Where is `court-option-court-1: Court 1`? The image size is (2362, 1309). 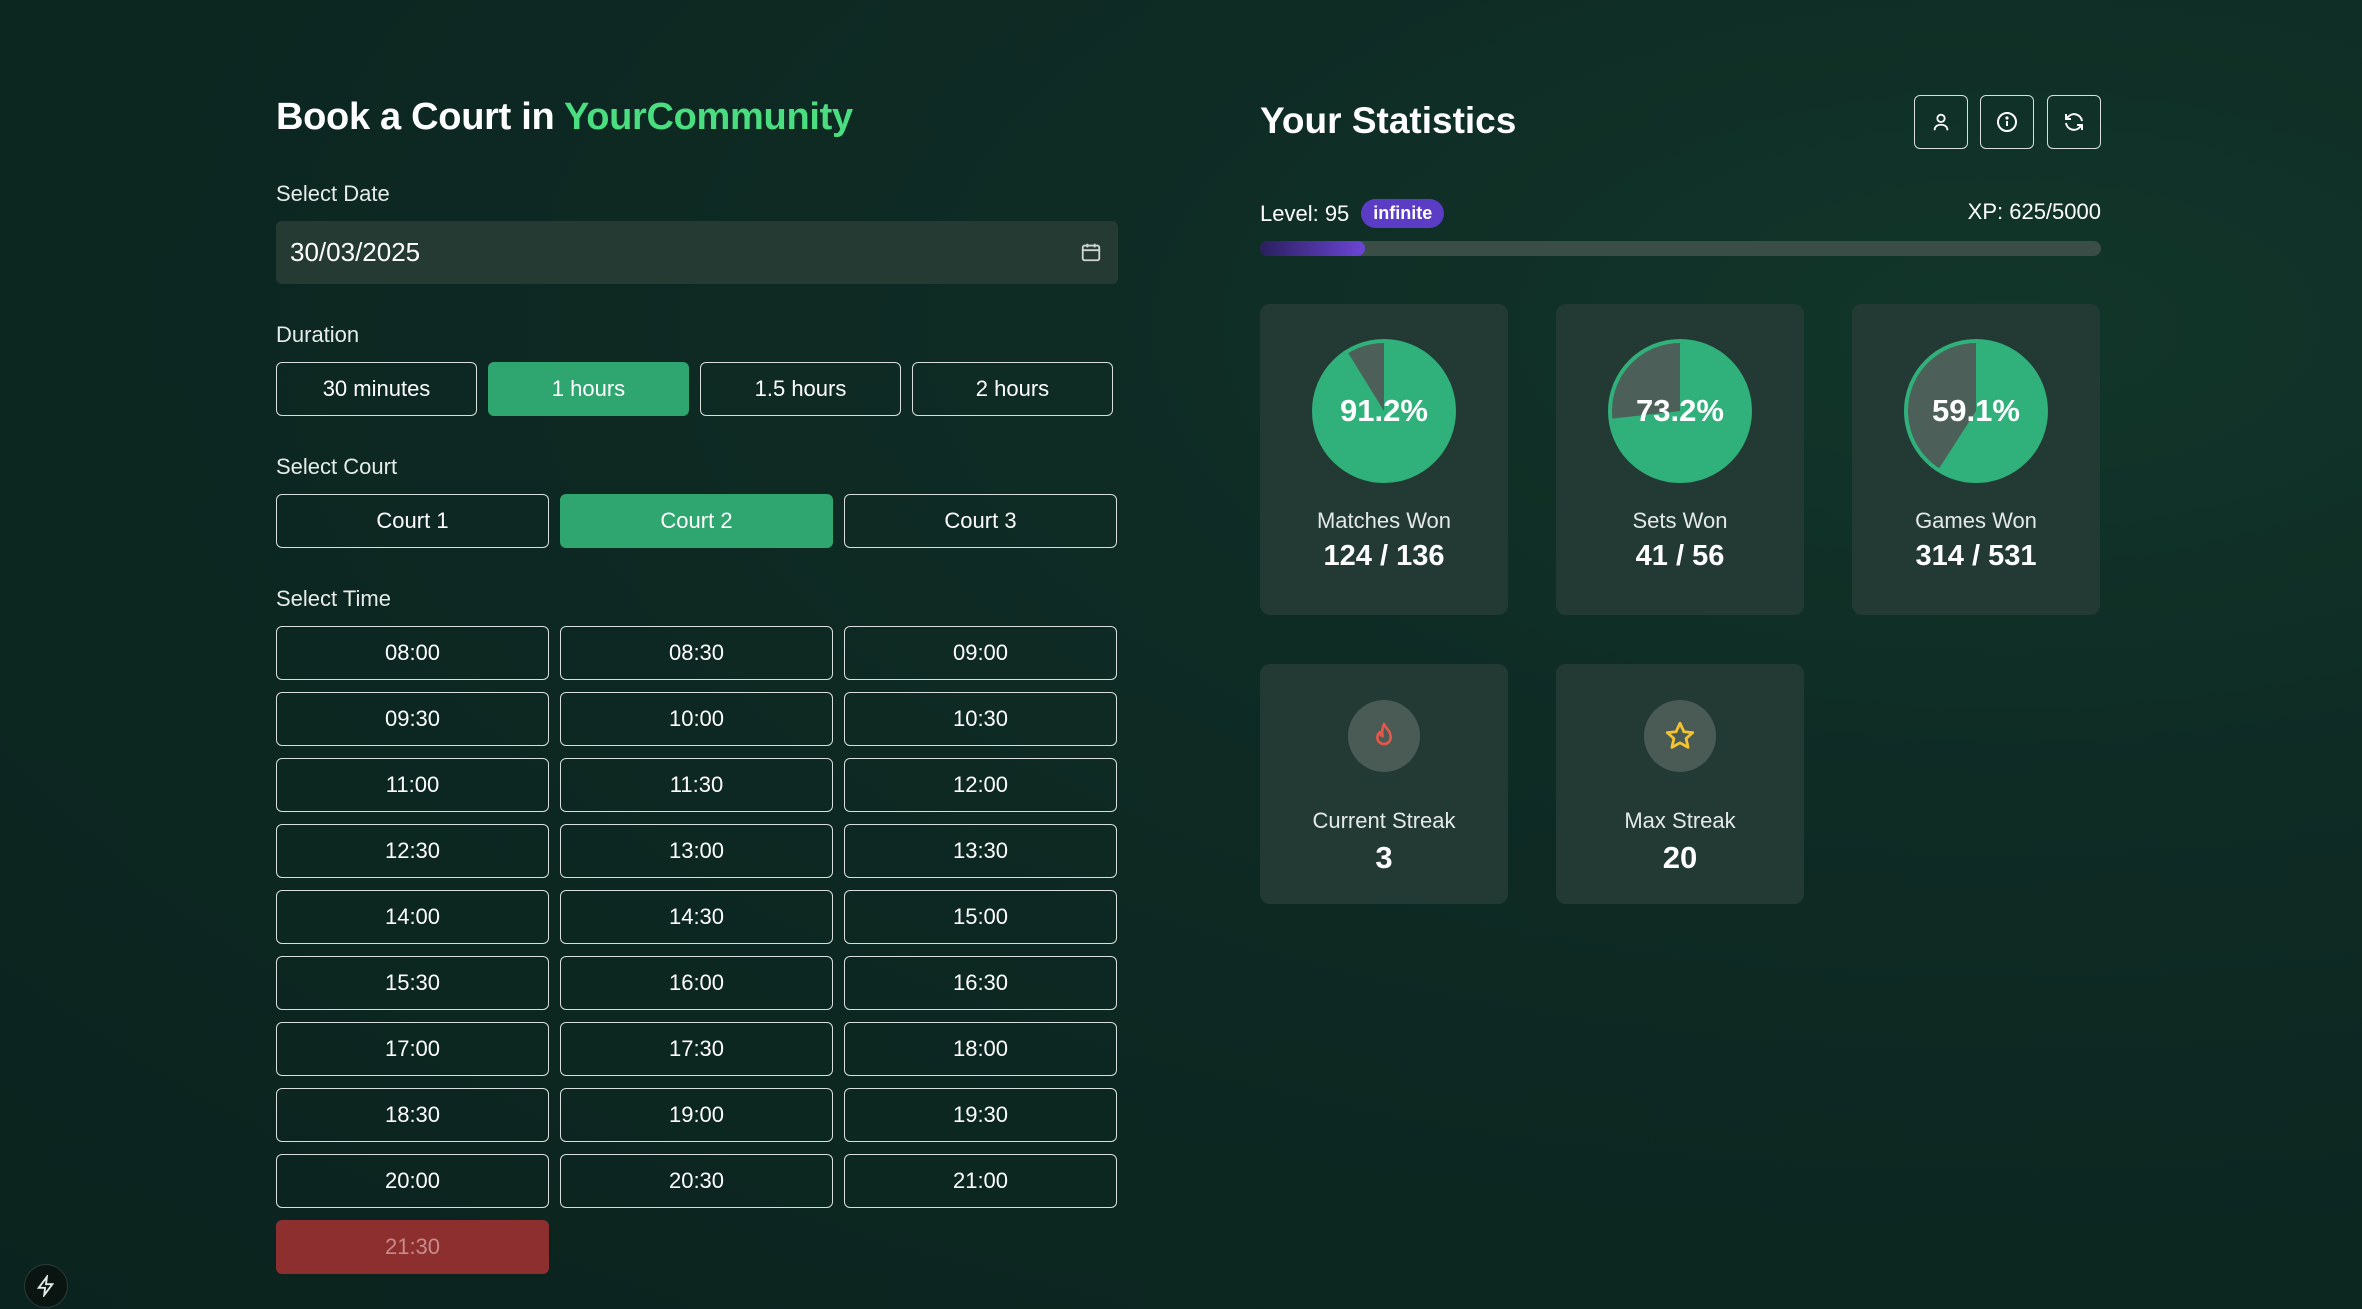 court-option-court-1: Court 1 is located at coordinates (412, 521).